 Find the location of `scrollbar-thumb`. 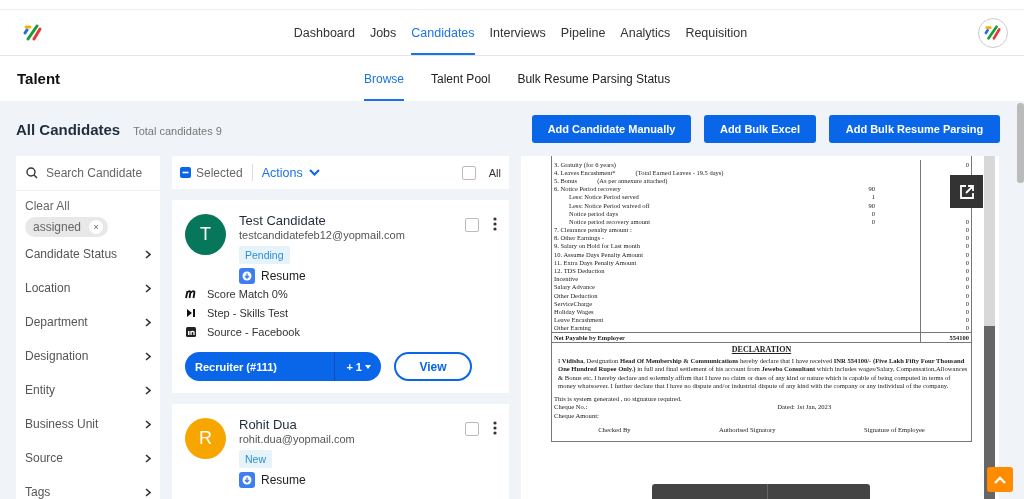

scrollbar-thumb is located at coordinates (989, 412).